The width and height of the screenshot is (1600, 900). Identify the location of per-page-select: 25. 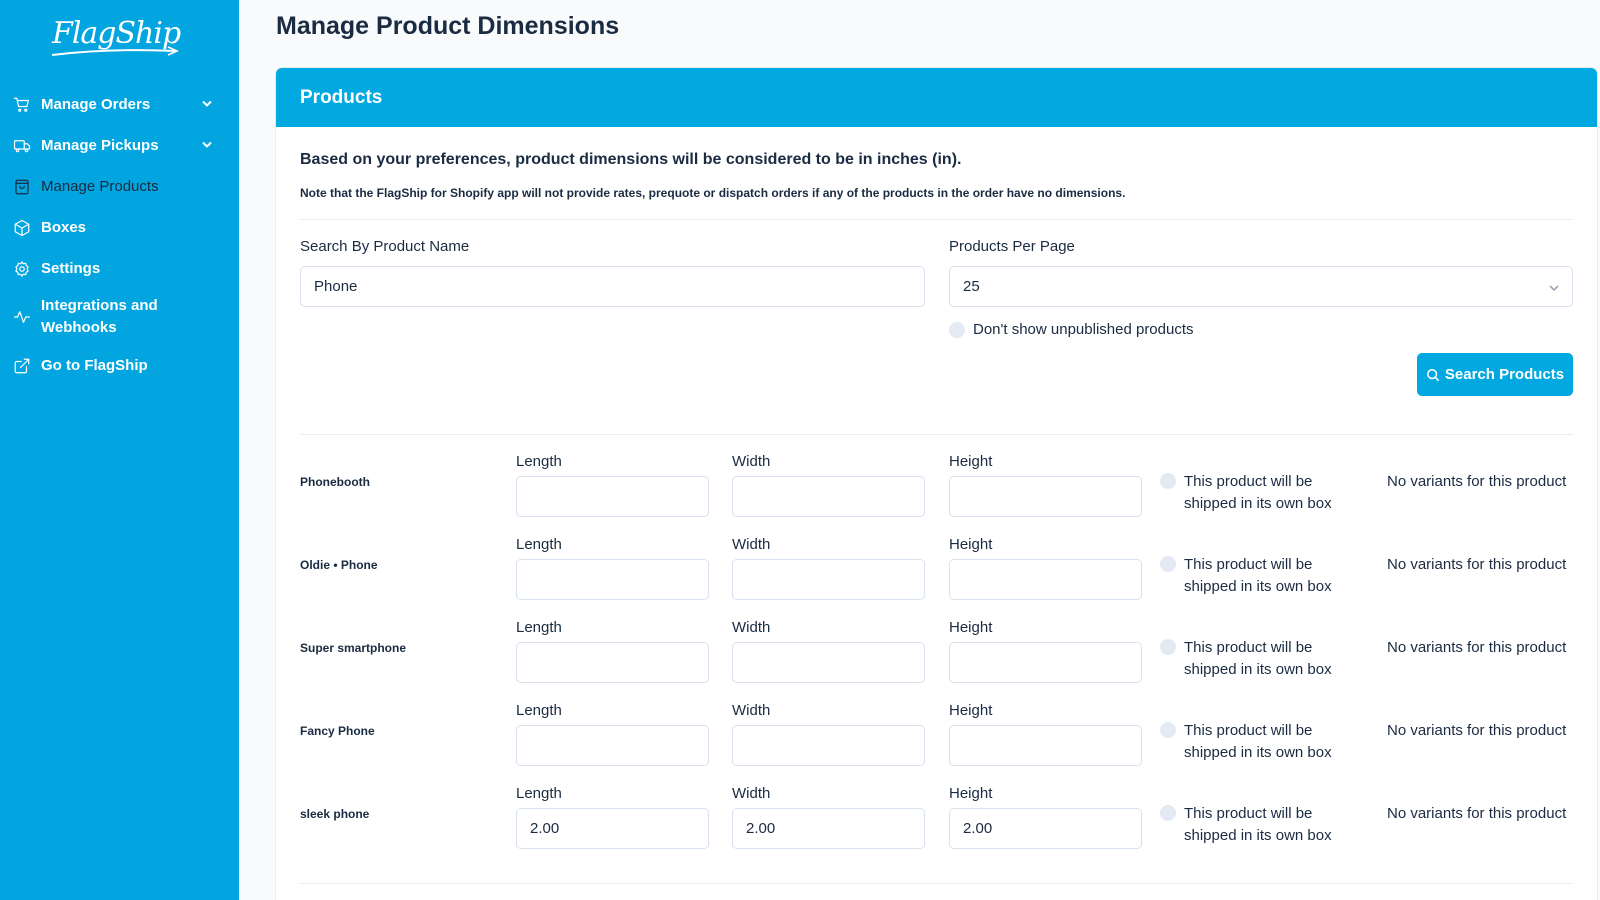
(1261, 286).